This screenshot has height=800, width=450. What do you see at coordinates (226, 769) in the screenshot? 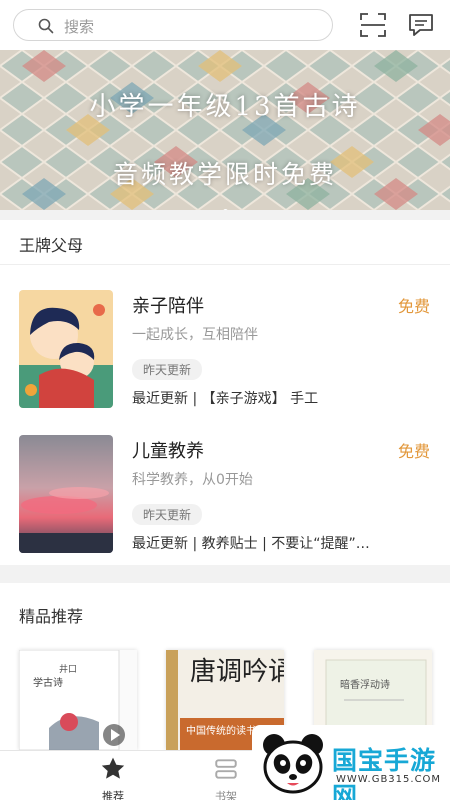
I see `bookshelf-icon` at bounding box center [226, 769].